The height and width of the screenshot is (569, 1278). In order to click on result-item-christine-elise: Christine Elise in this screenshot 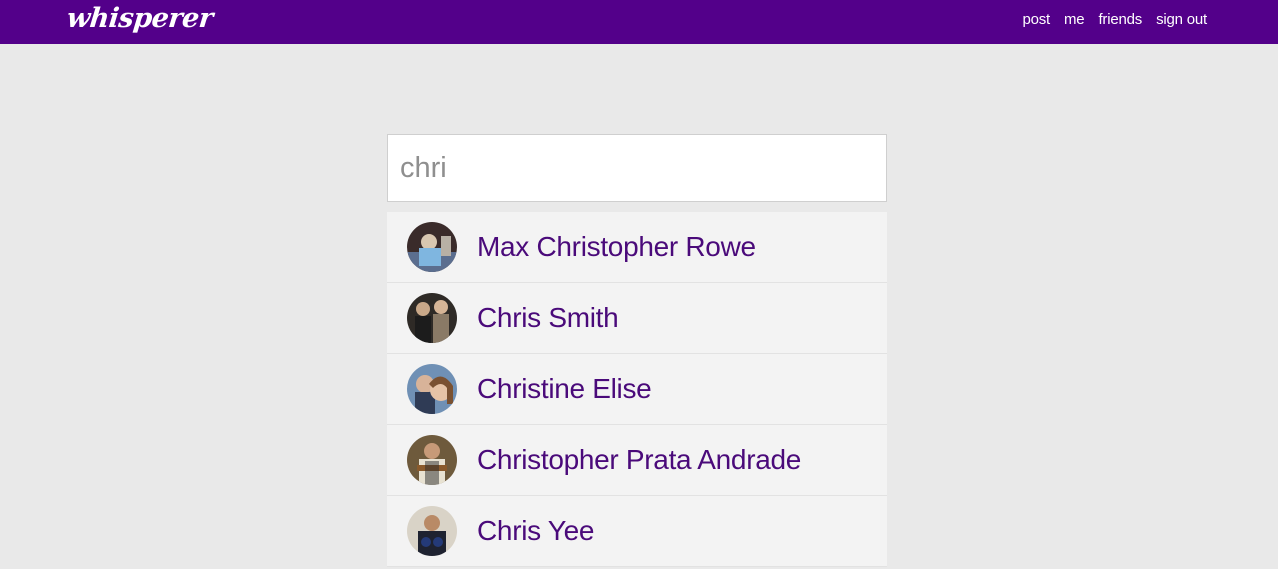, I will do `click(637, 389)`.